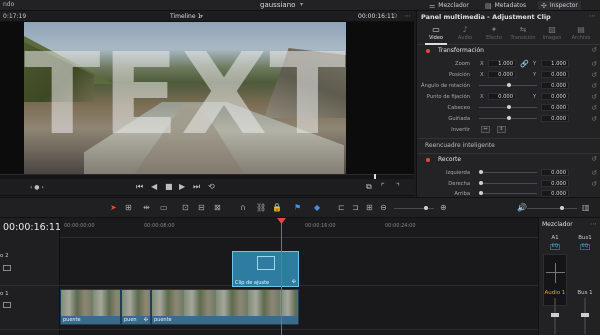 This screenshot has height=335, width=600. Describe the element at coordinates (552, 34) in the screenshot. I see `tab-image: ▨ Imagen` at that location.